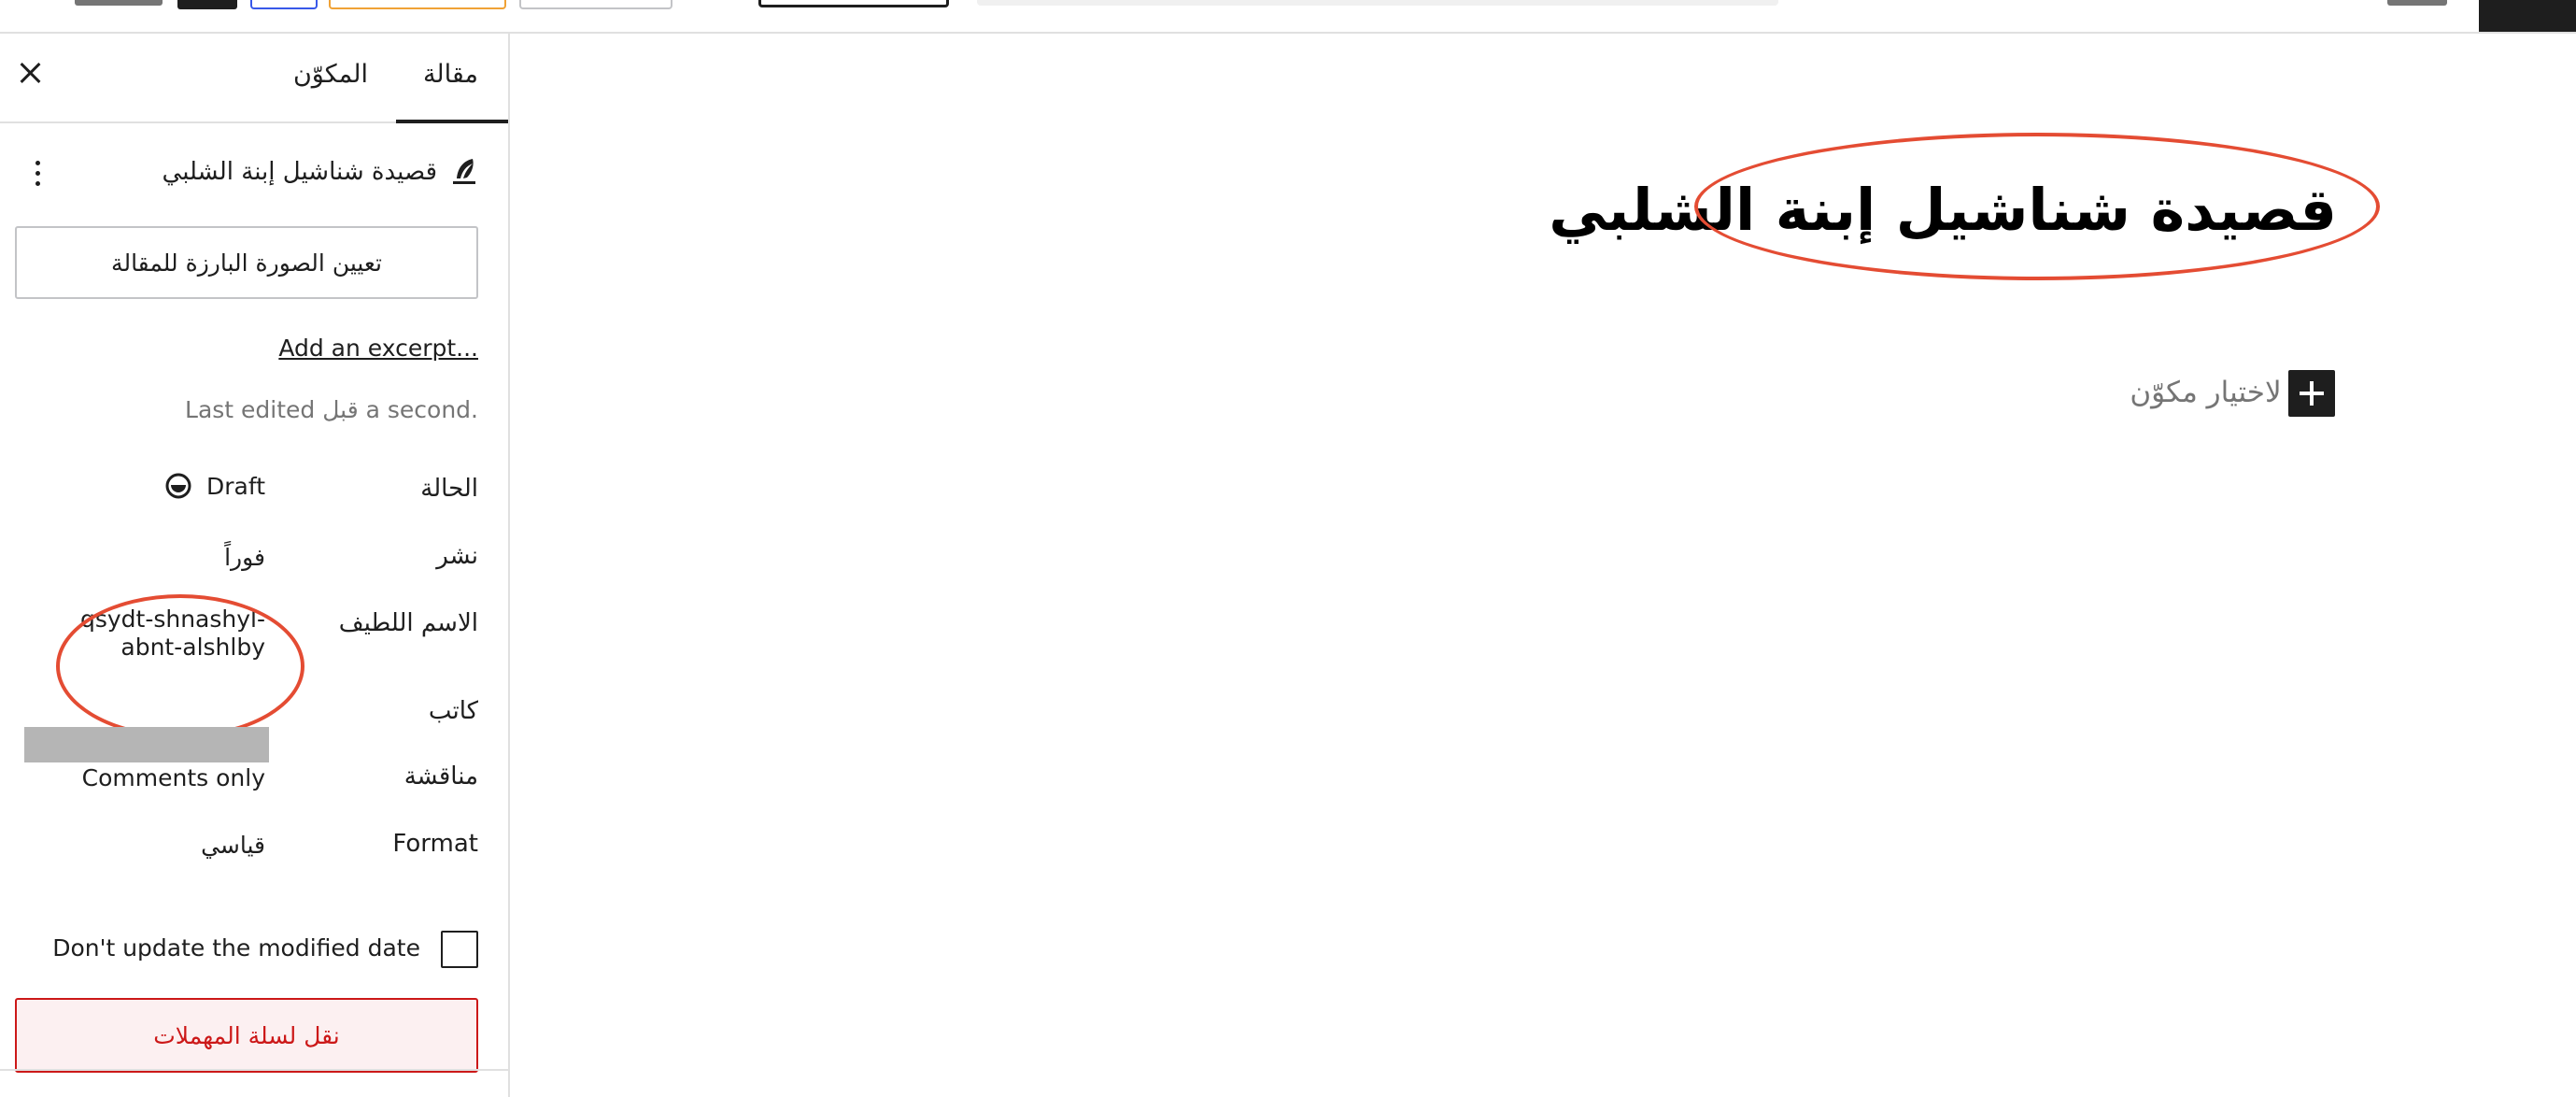 Image resolution: width=2576 pixels, height=1097 pixels. Describe the element at coordinates (254, 1070) in the screenshot. I see `sidebar-divider` at that location.